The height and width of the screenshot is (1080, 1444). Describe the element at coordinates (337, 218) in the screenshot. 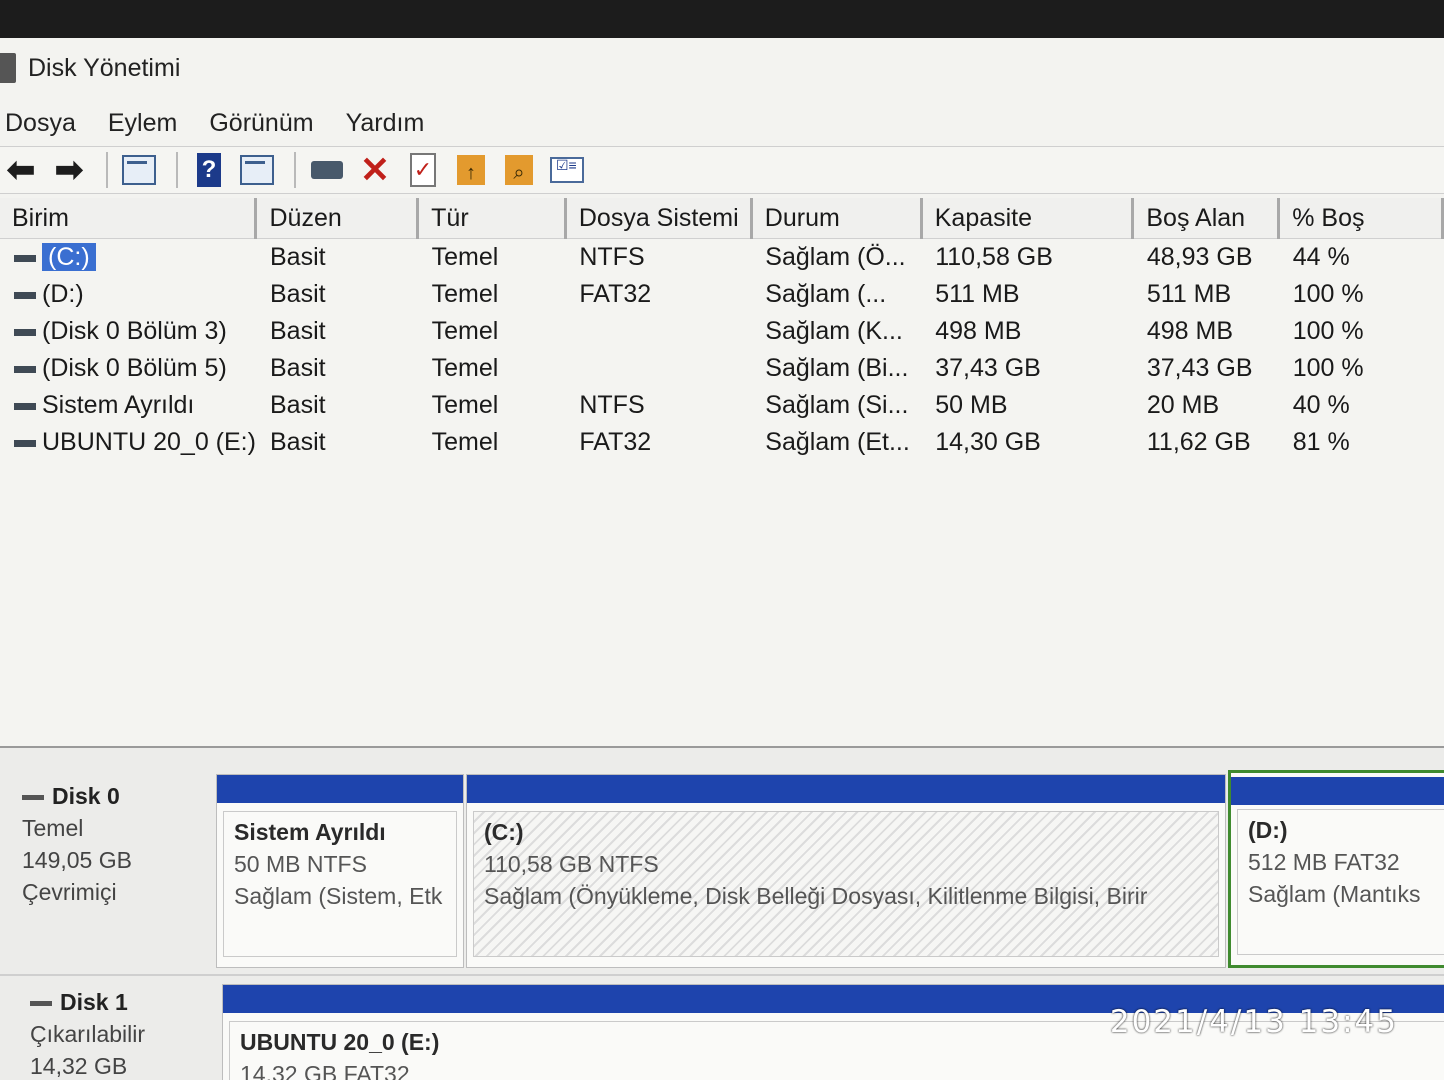

I see `column-header-duzen: Düzen` at that location.